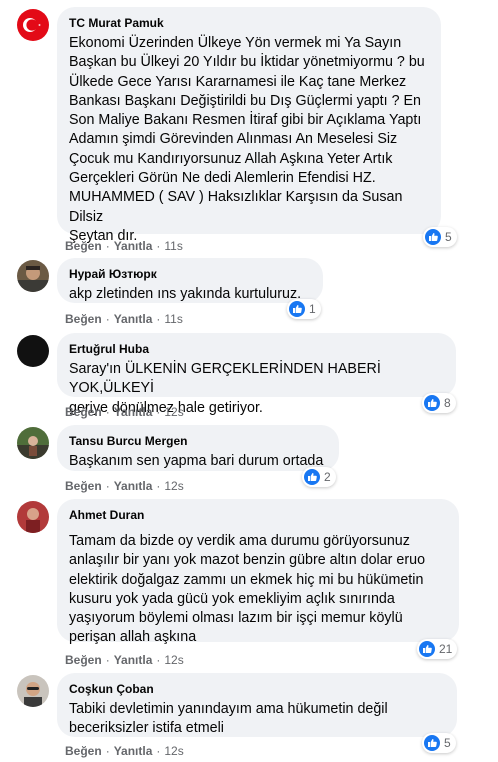 The width and height of the screenshot is (498, 762). I want to click on comment-author: Tansu Burcu Mergen, so click(198, 441).